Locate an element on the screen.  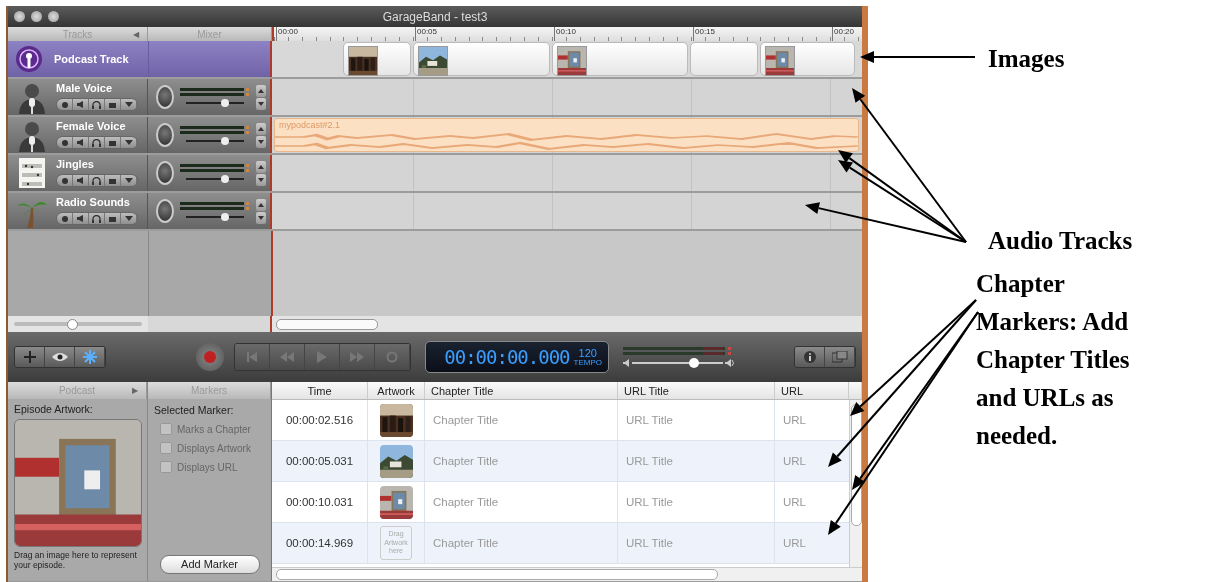
lock-icon is located at coordinates (112, 142).